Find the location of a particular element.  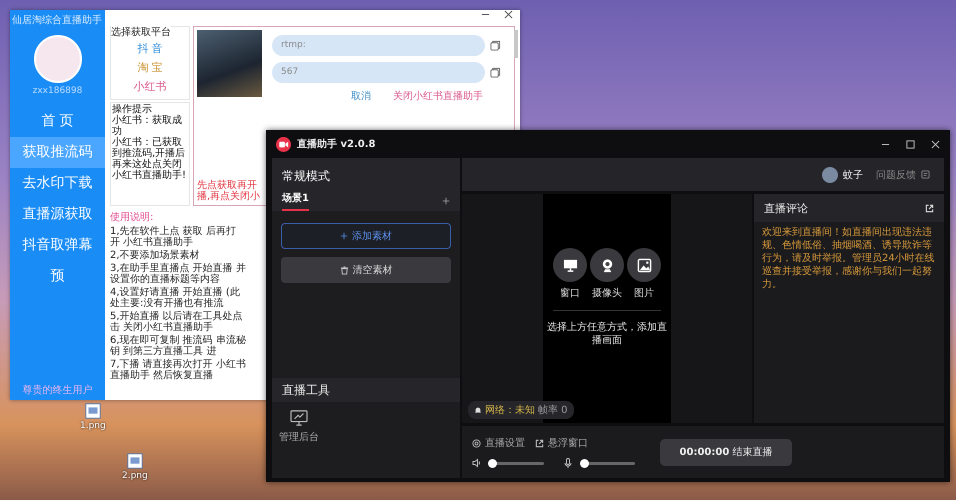

username: 蚊子 is located at coordinates (853, 175).